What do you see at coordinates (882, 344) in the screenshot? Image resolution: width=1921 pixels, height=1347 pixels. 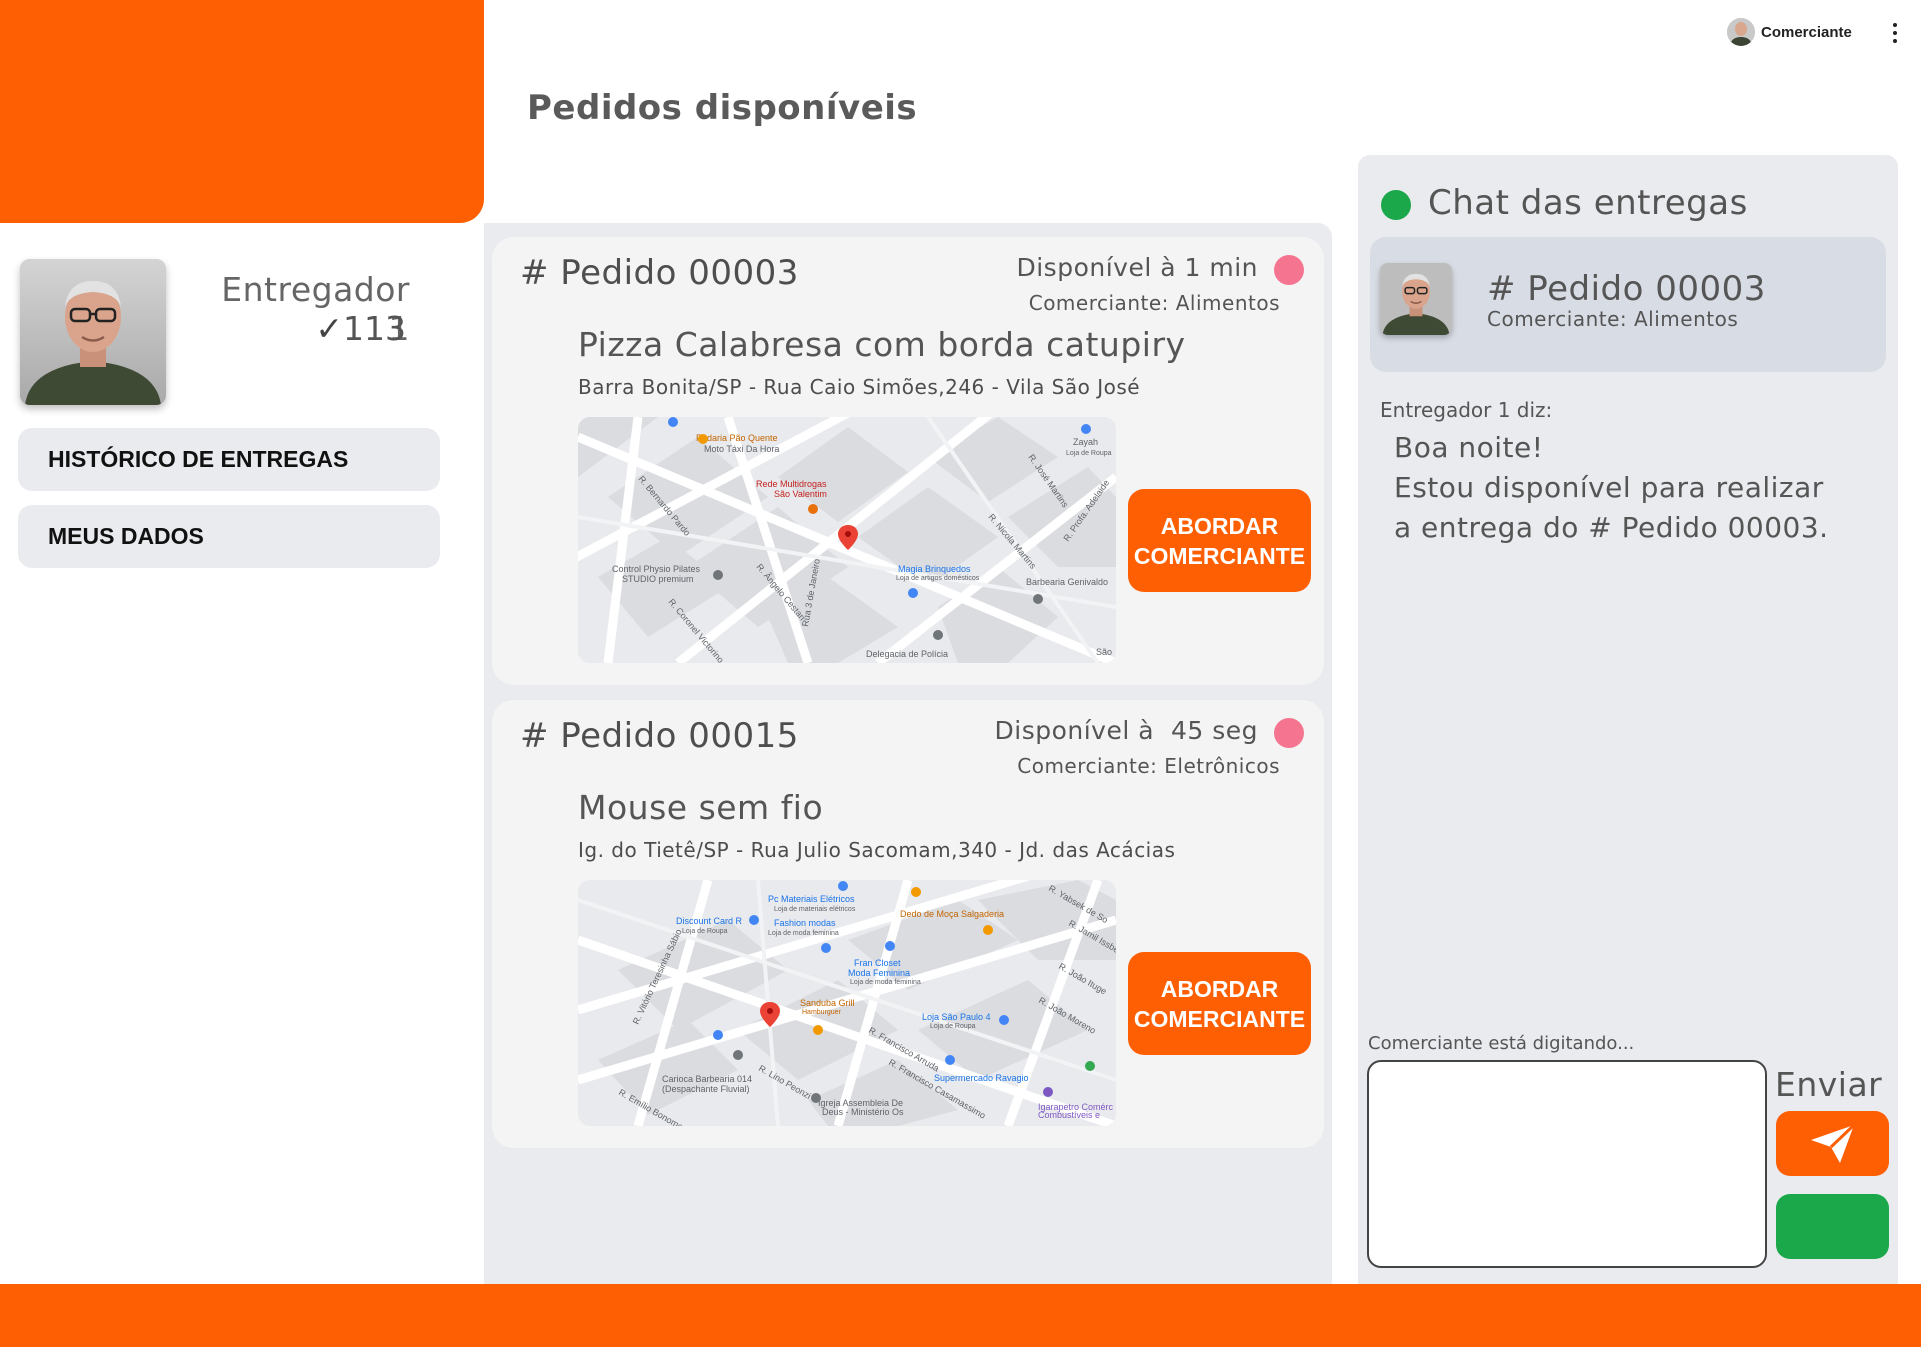 I see `order-product: Pizza Calabresa com borda catupiry` at bounding box center [882, 344].